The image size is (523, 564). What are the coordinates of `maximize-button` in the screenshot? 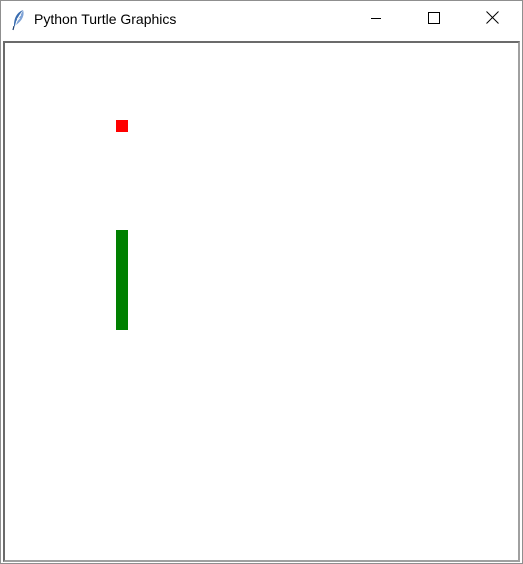 It's located at (434, 20).